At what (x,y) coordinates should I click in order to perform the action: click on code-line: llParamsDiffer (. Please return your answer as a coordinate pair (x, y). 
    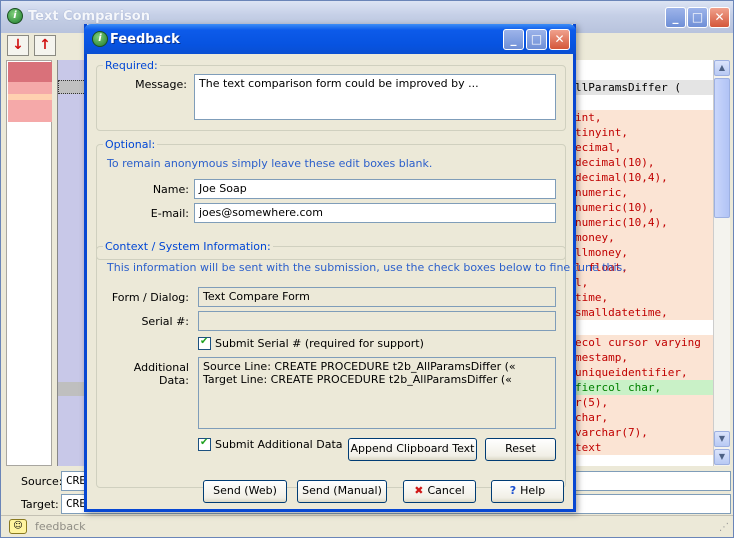
    Looking at the image, I should click on (642, 87).